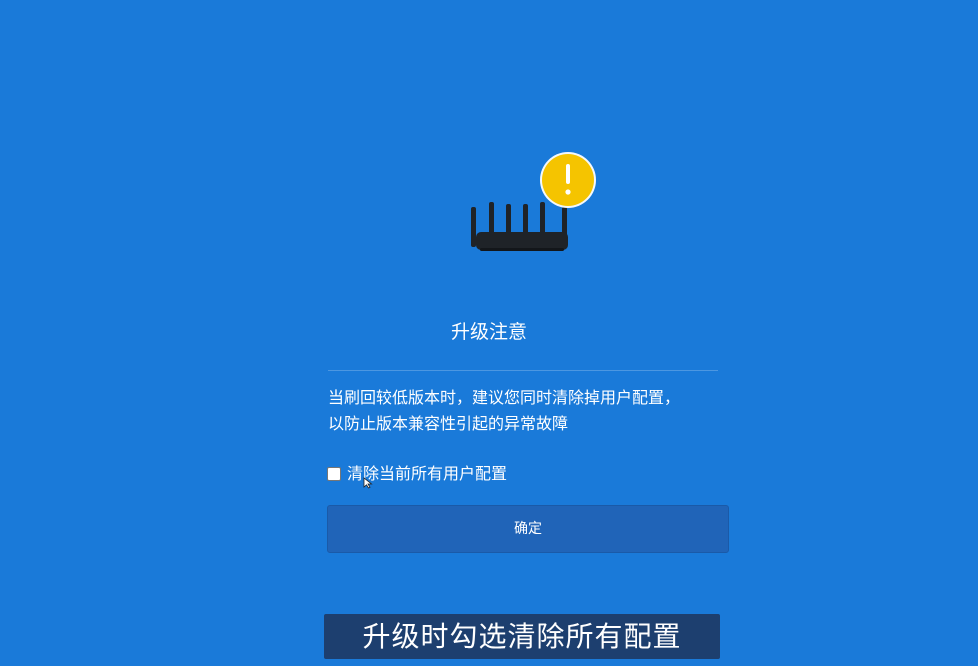 Image resolution: width=978 pixels, height=666 pixels. What do you see at coordinates (522, 636) in the screenshot?
I see `video-caption: 升级时勾选清除所有配置` at bounding box center [522, 636].